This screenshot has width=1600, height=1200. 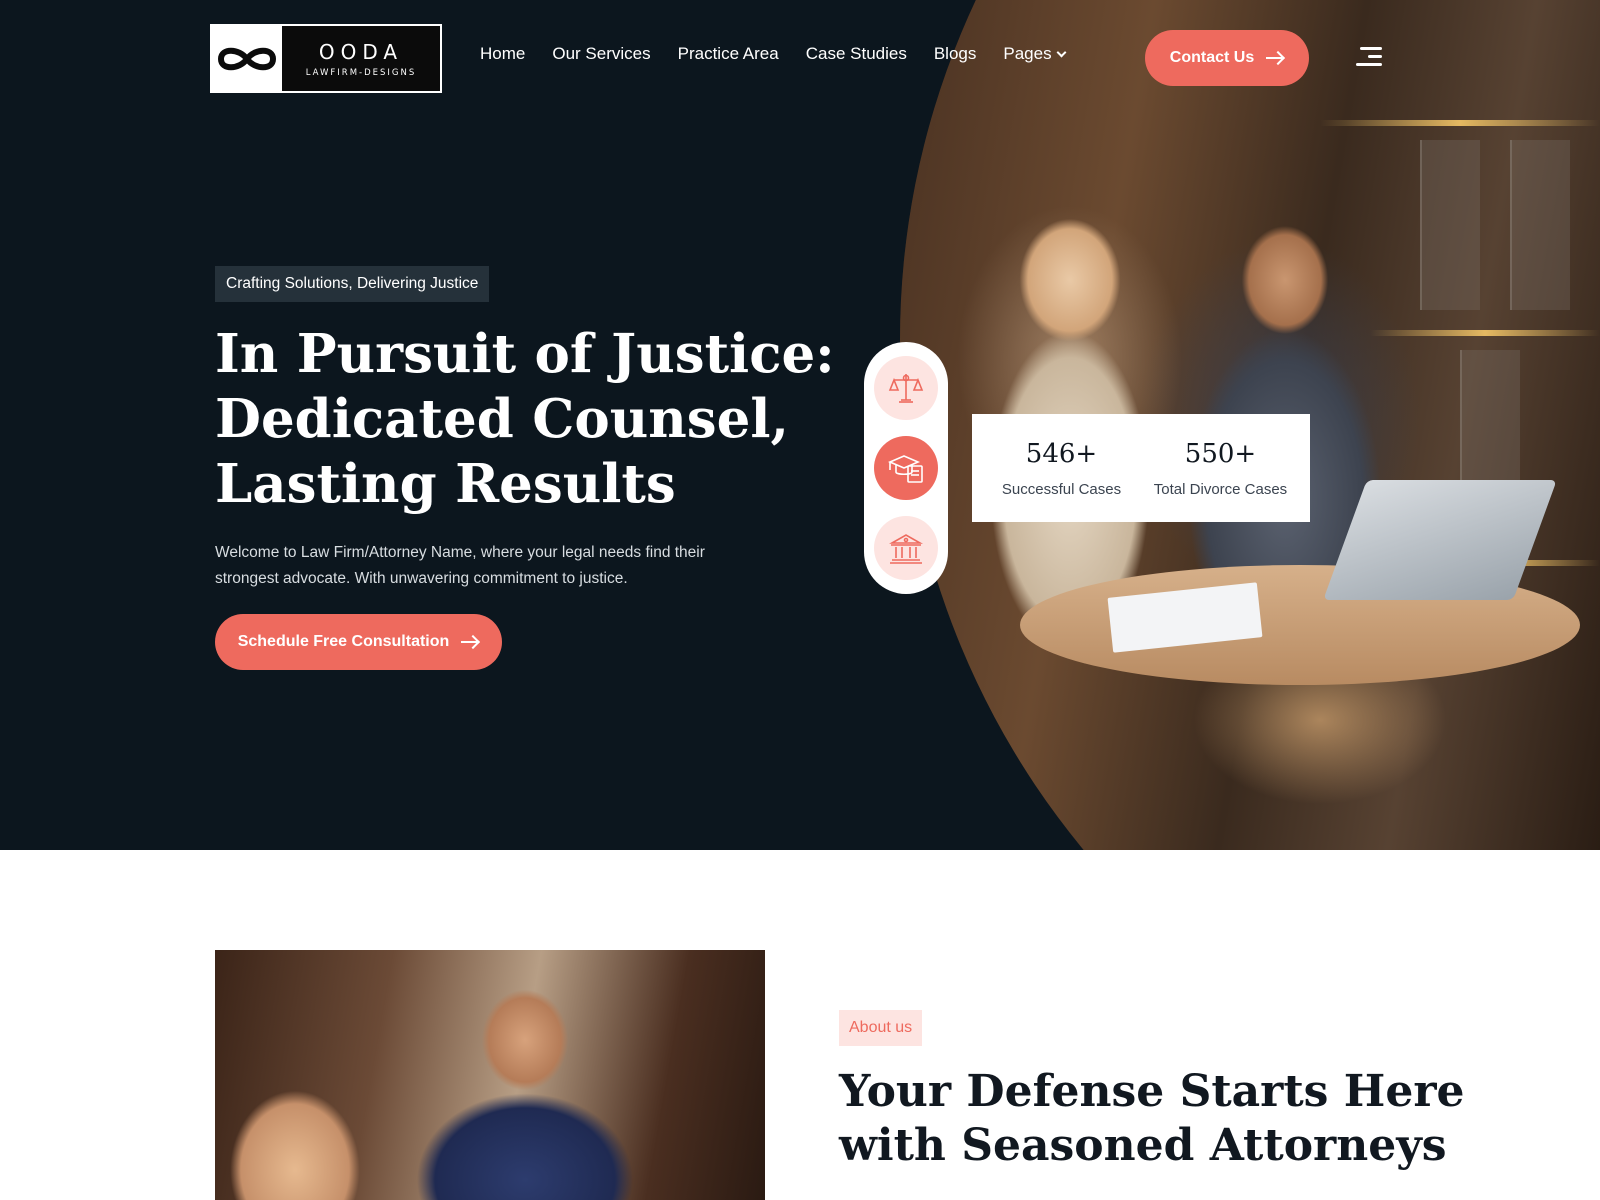 What do you see at coordinates (1212, 57) in the screenshot?
I see `contact-us-label: Contact Us` at bounding box center [1212, 57].